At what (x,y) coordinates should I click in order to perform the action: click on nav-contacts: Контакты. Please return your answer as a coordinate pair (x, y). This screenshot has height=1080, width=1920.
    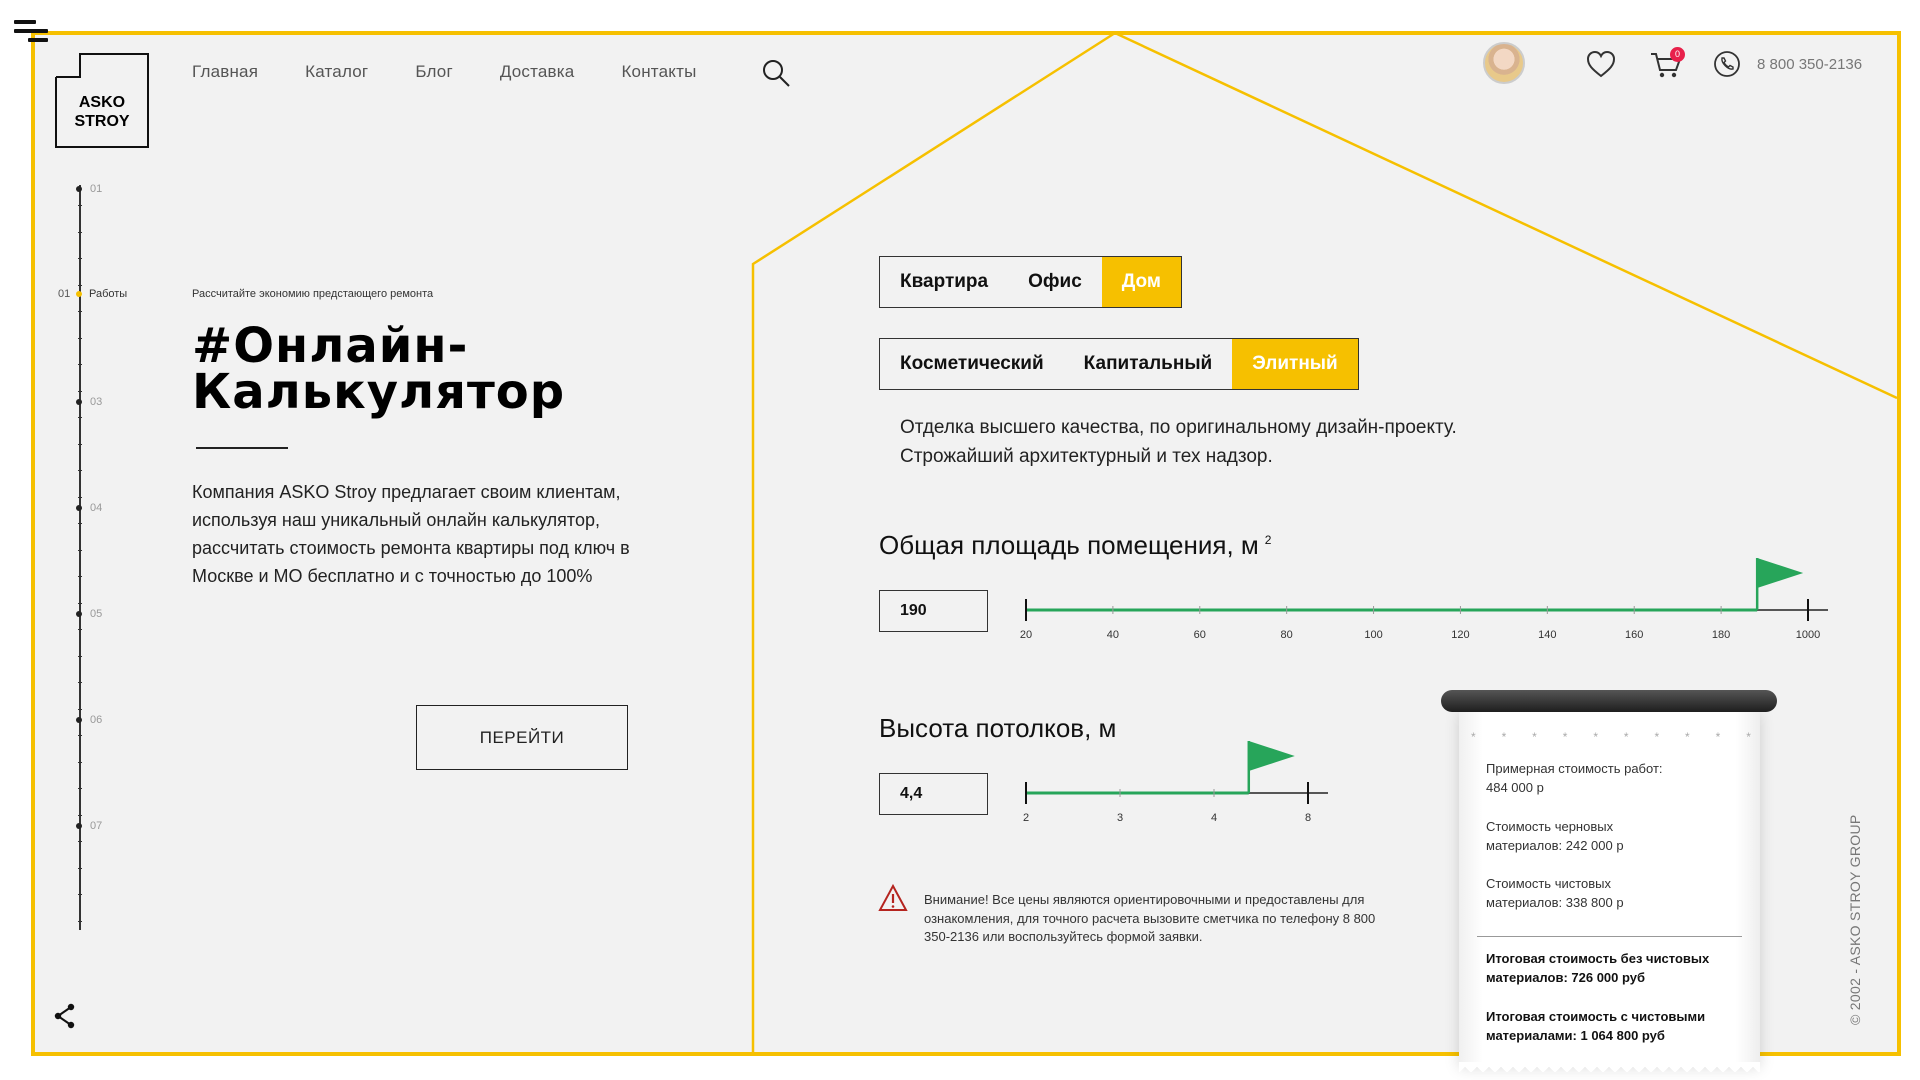
    Looking at the image, I should click on (658, 74).